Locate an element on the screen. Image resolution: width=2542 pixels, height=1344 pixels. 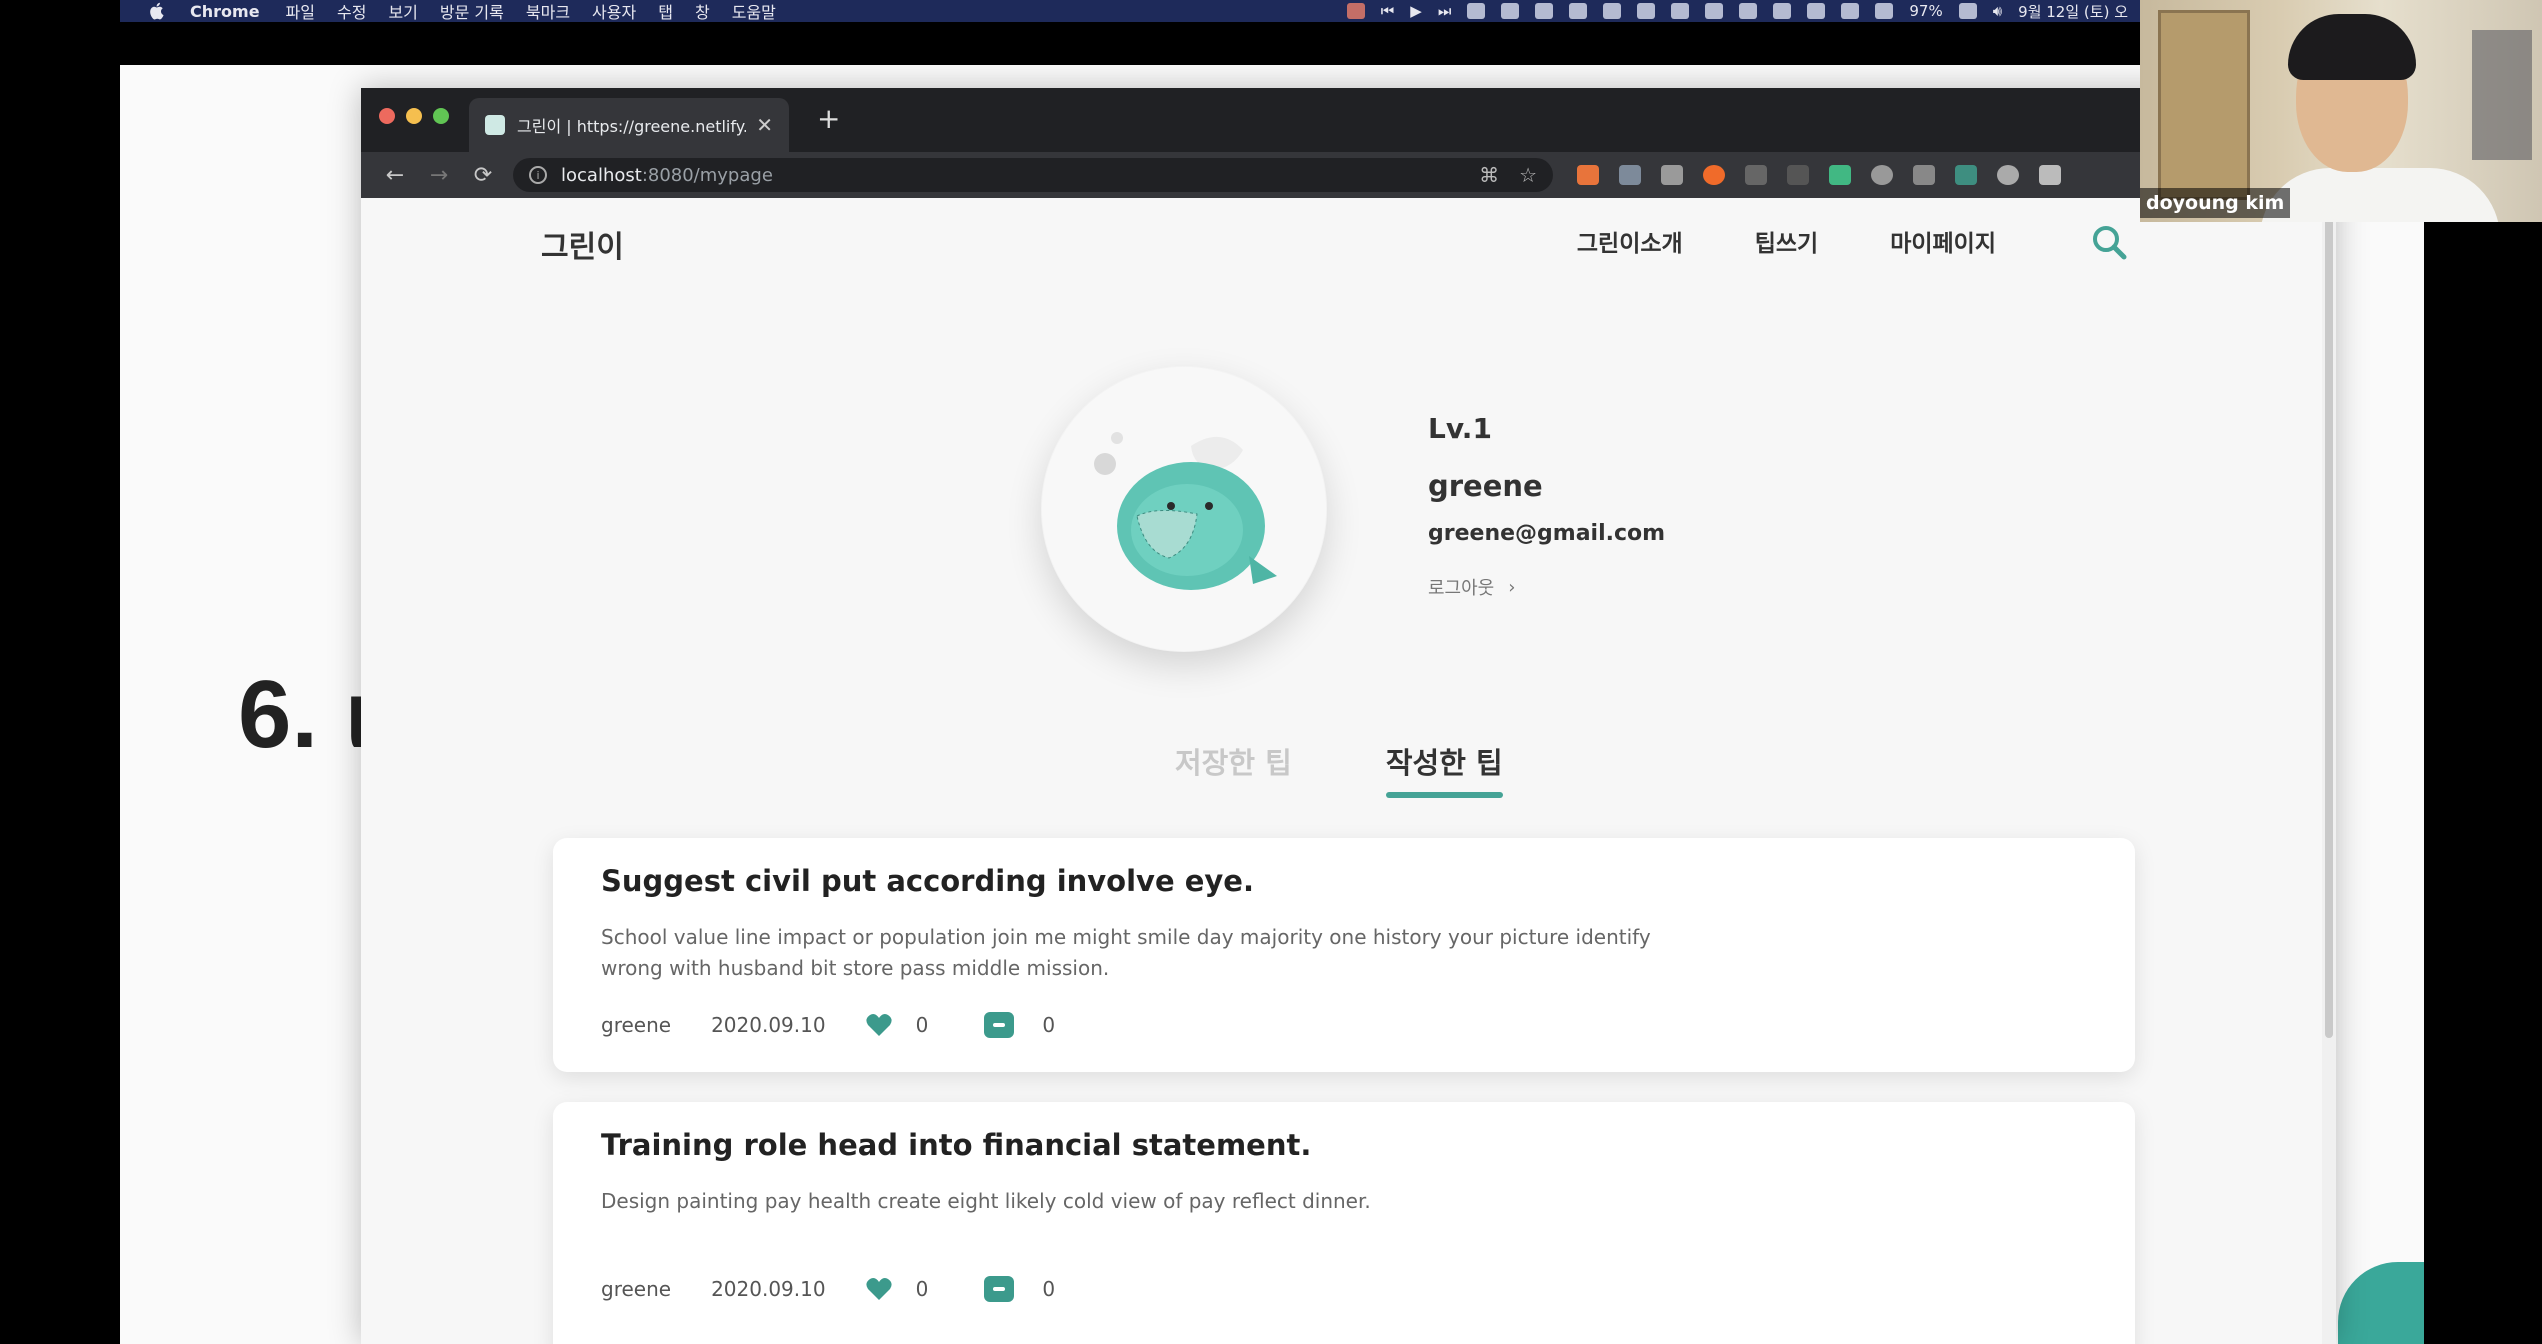
tab-favicon-icon is located at coordinates (495, 125).